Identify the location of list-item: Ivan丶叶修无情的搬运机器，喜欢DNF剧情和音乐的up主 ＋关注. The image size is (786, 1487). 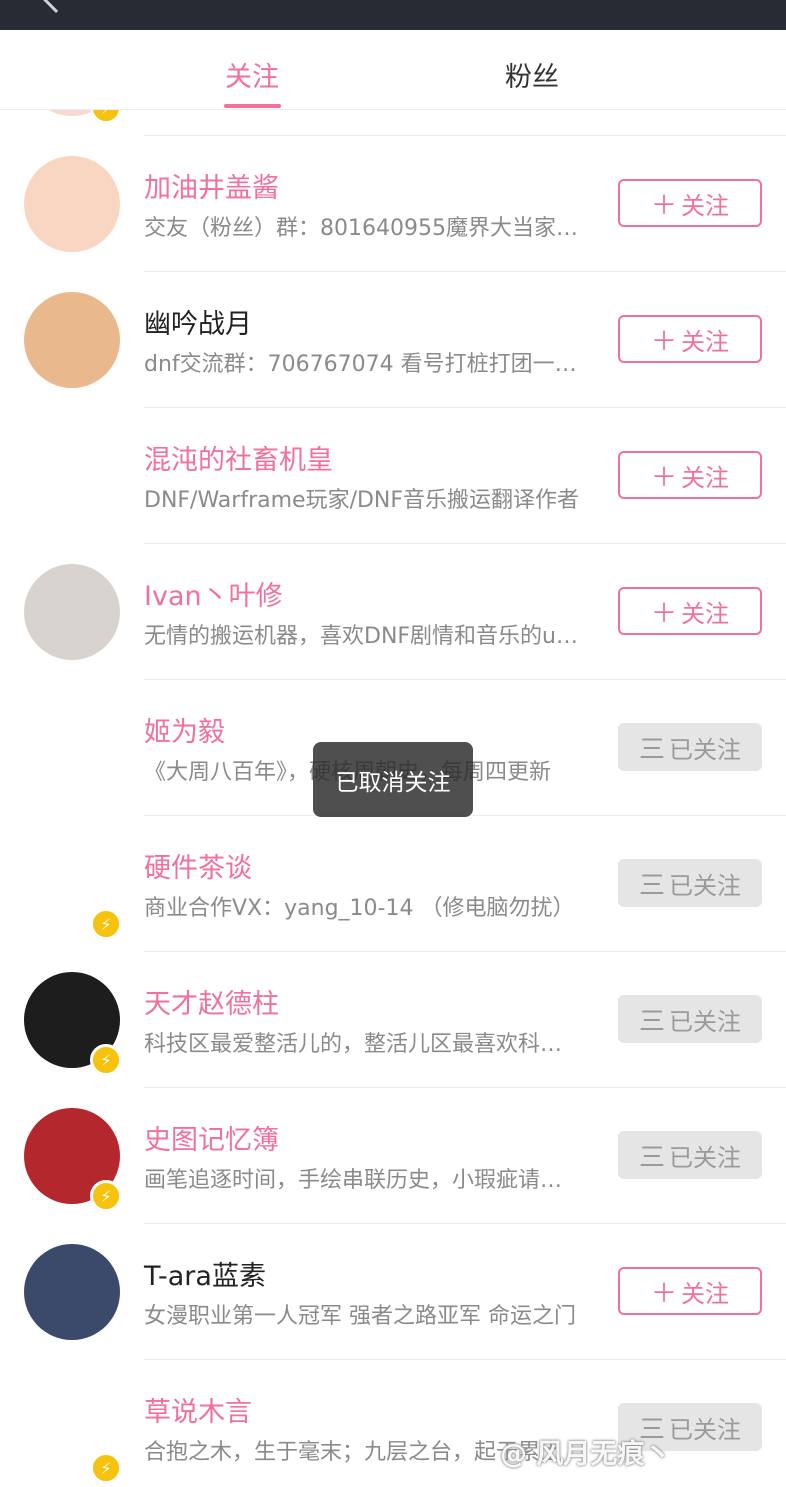
(393, 612).